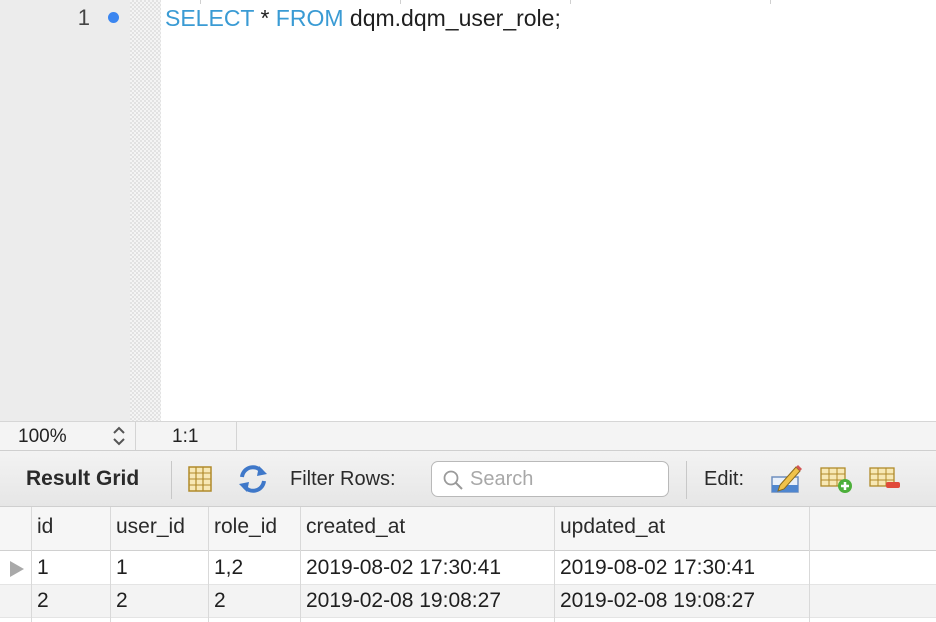 The width and height of the screenshot is (936, 622). What do you see at coordinates (885, 479) in the screenshot?
I see `delete-row-icon` at bounding box center [885, 479].